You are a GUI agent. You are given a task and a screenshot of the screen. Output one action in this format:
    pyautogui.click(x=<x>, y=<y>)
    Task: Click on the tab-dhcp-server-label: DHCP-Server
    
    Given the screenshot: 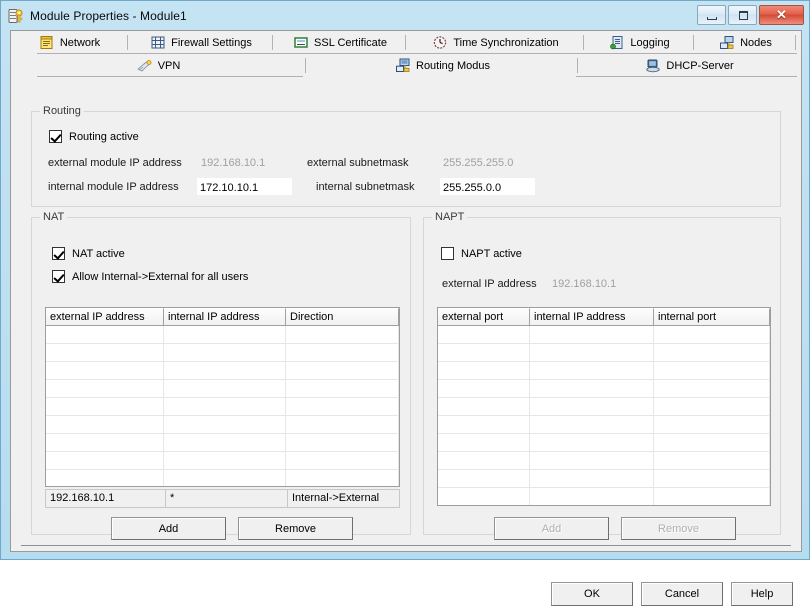 What is the action you would take?
    pyautogui.click(x=700, y=65)
    